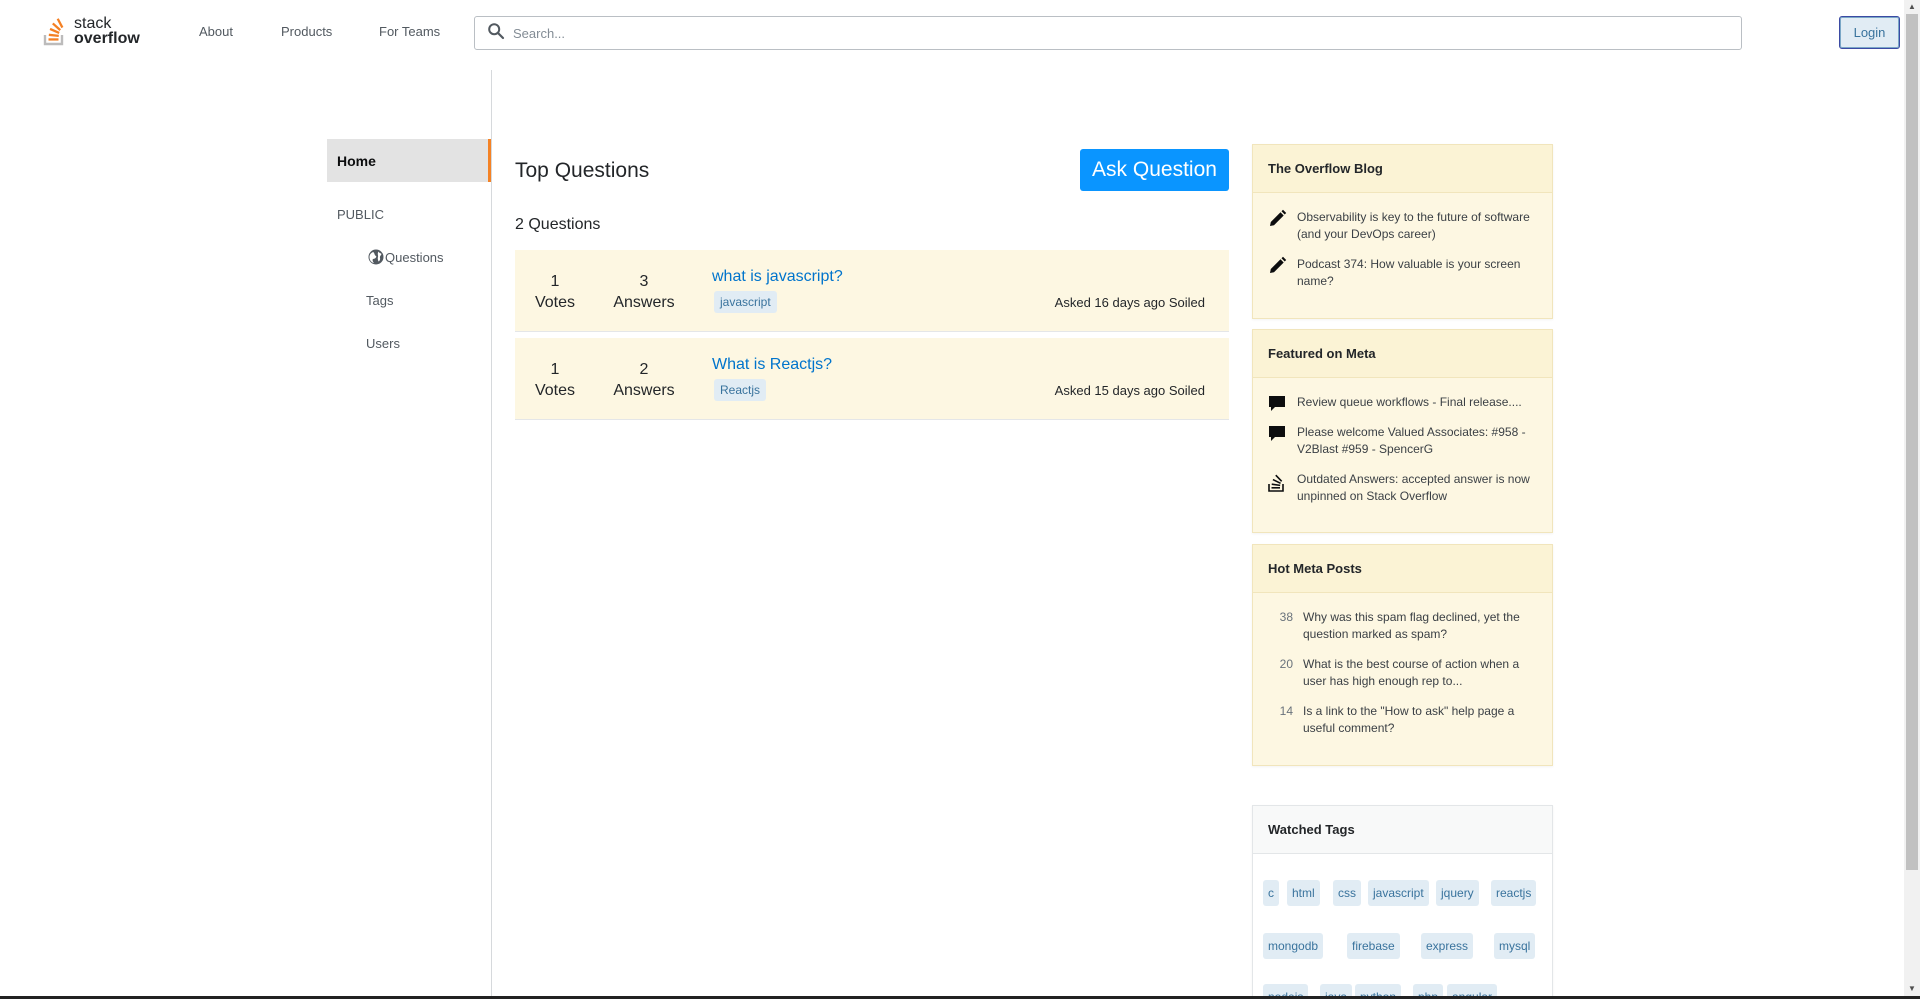 This screenshot has height=999, width=1920. I want to click on page-title: Top Questions, so click(582, 170).